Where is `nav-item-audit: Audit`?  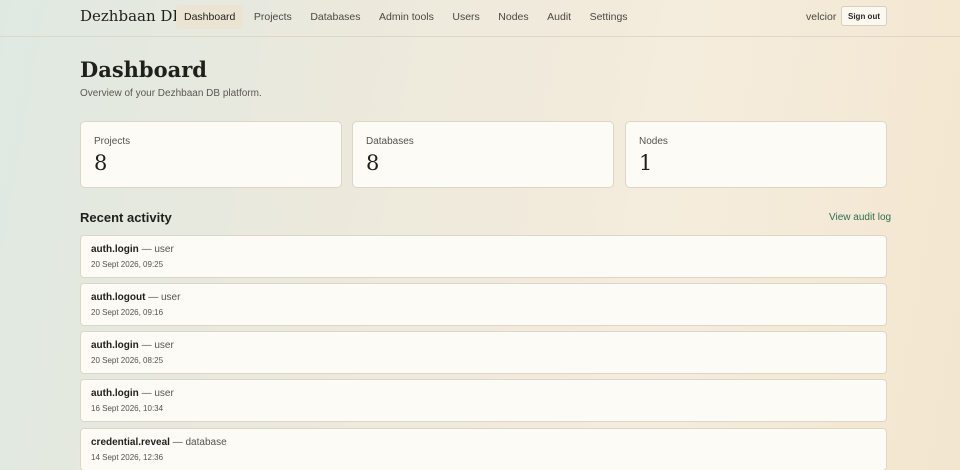
nav-item-audit: Audit is located at coordinates (559, 17).